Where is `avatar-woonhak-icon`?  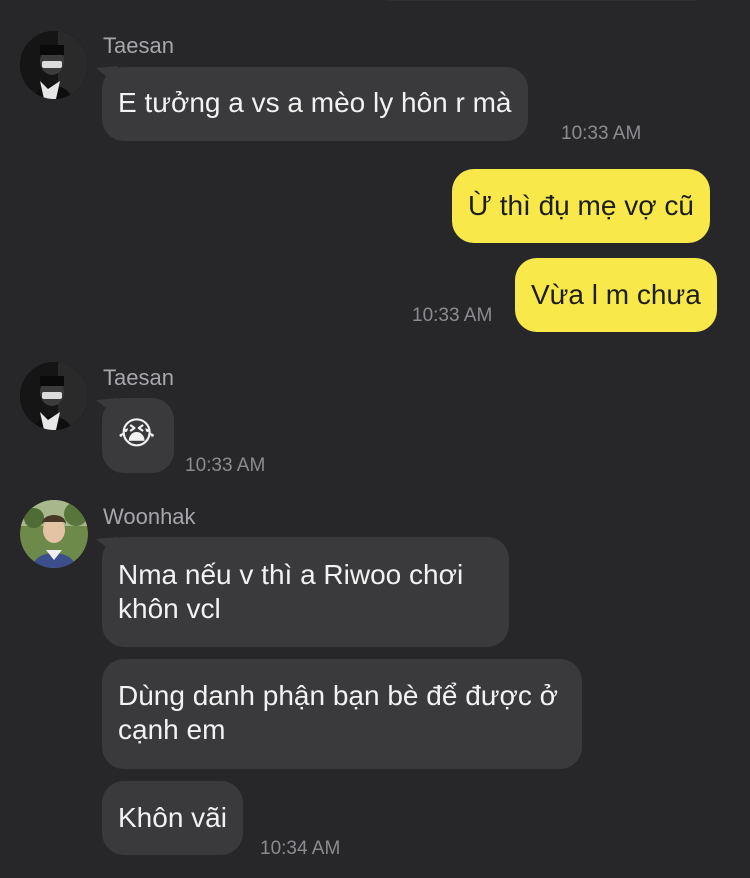 avatar-woonhak-icon is located at coordinates (54, 534).